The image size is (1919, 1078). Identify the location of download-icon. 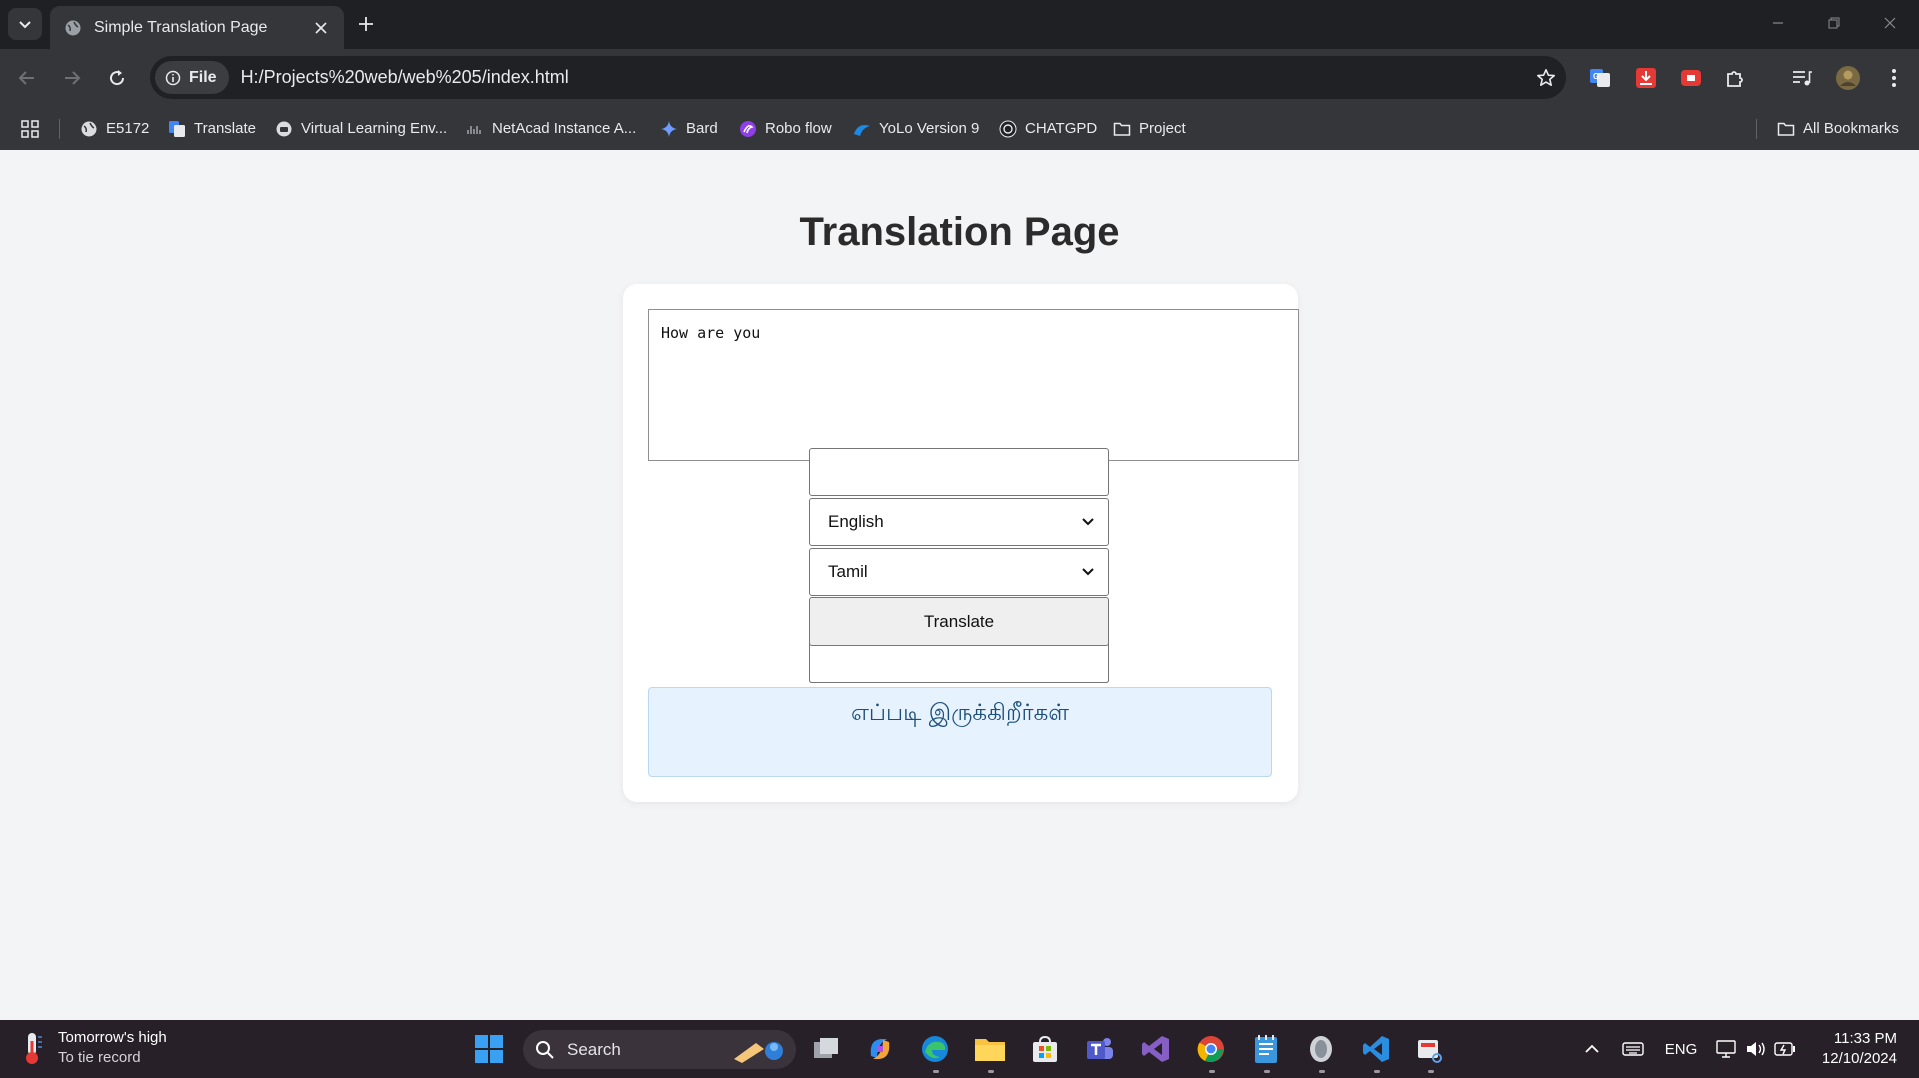
(1646, 78).